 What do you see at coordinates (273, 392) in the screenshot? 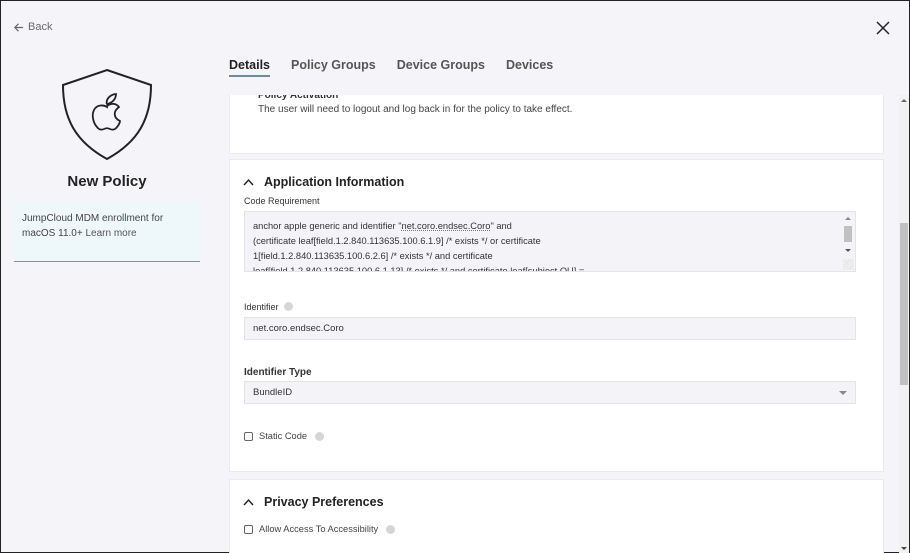
I see `identifier-type-value: BundleID` at bounding box center [273, 392].